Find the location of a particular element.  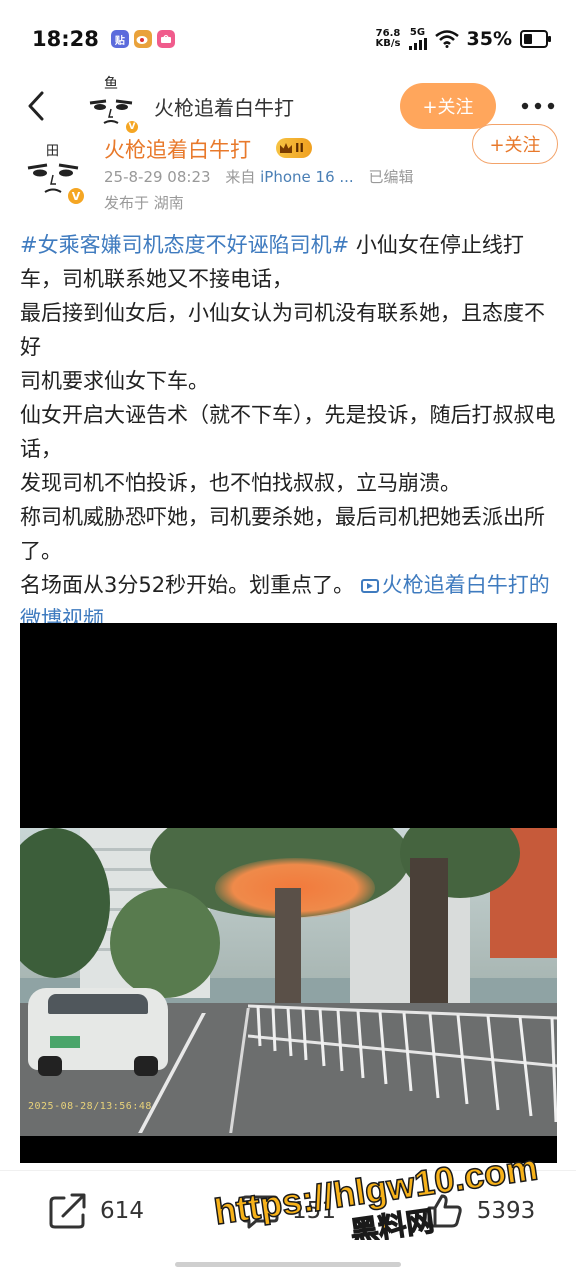

post-meta: 25-8-29 08:23 来自 iPhone 16 ... 已编辑 is located at coordinates (258, 176).